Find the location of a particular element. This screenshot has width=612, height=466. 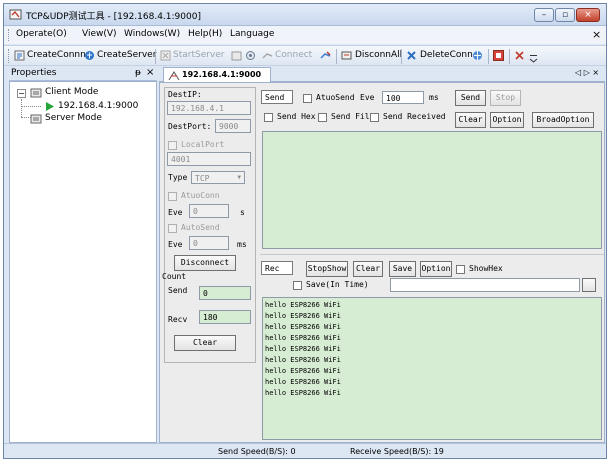

send-speed-status: Send Speed(B/S): 0 is located at coordinates (257, 451).